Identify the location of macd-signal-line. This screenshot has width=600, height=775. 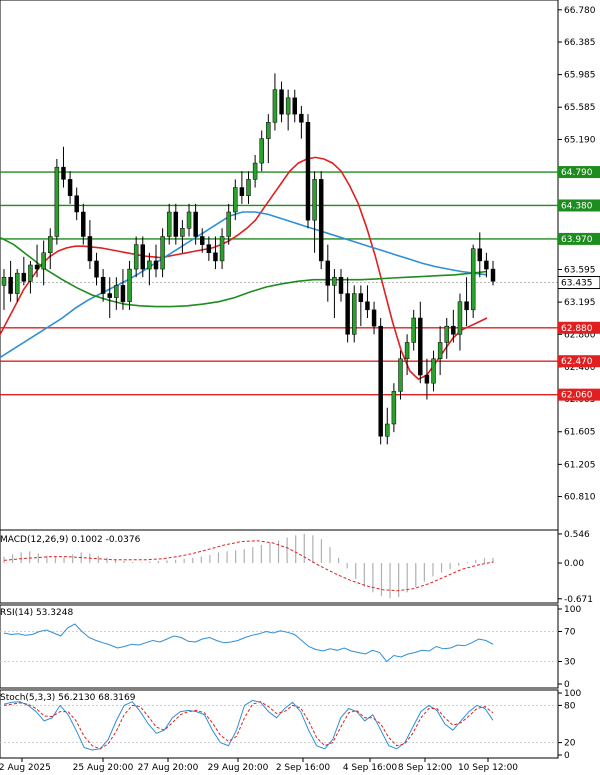
(248, 566).